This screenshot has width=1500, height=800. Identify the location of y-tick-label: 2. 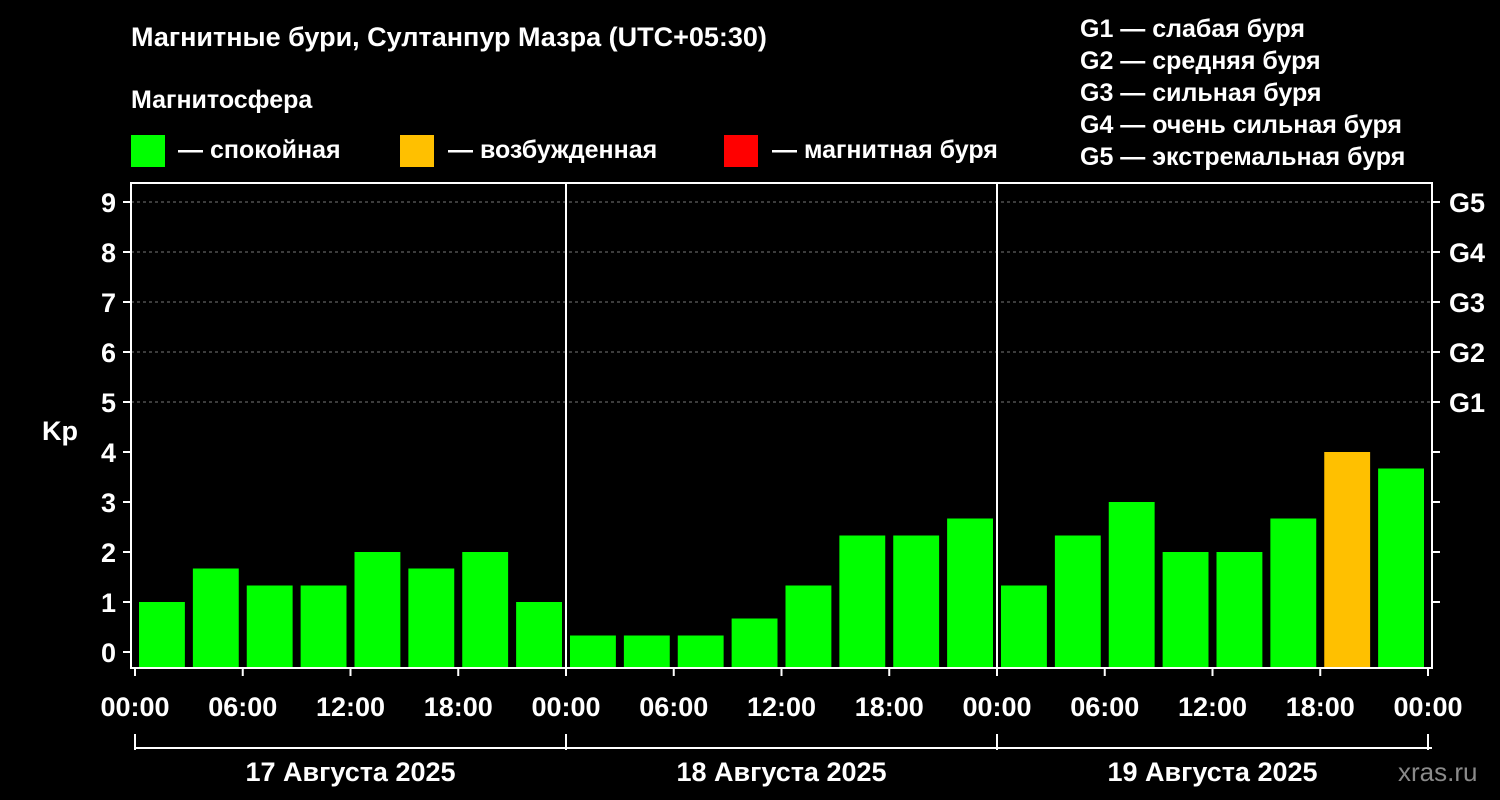
(108, 553).